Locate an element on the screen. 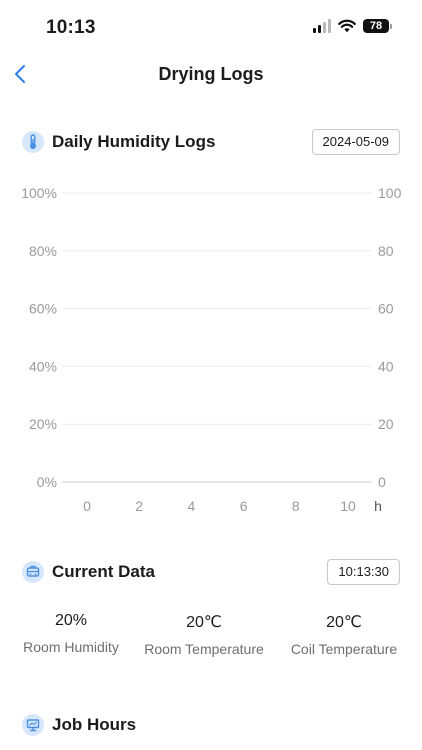 The width and height of the screenshot is (422, 750). current-time-badge: 10:13:30 is located at coordinates (363, 572).